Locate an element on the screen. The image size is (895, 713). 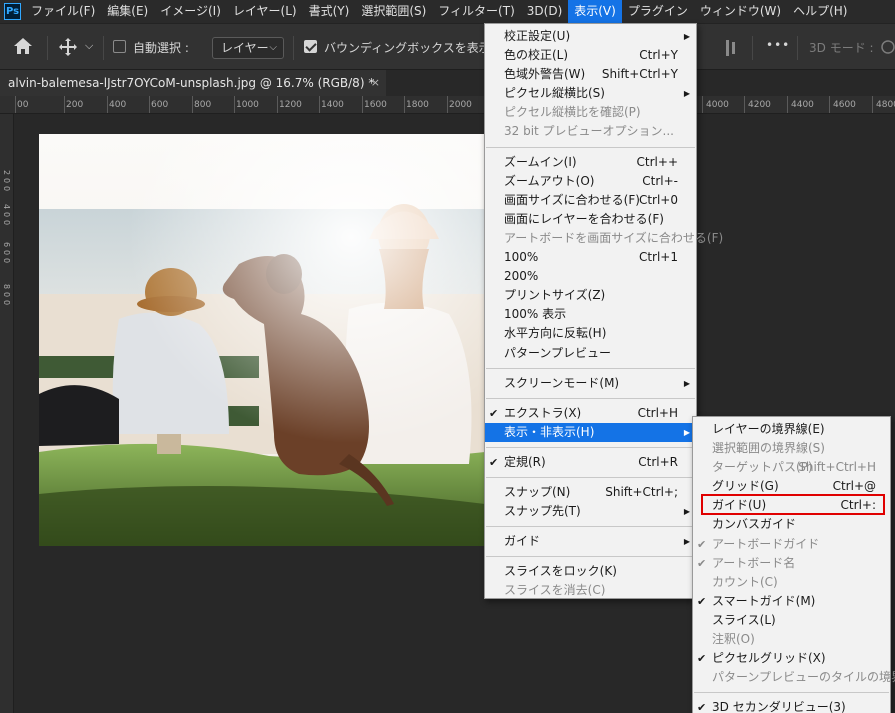
menu-item-guides: ガイド ▶ is located at coordinates (590, 541).